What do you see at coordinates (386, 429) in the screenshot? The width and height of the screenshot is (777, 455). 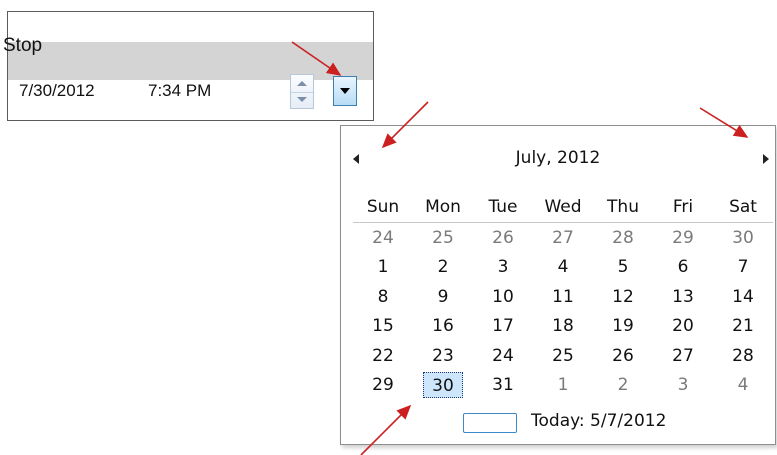 I see `arrow-to-selected-day-icon` at bounding box center [386, 429].